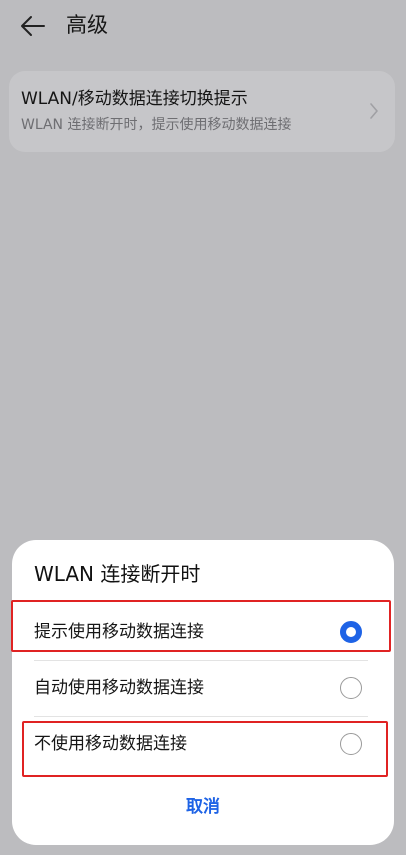 The height and width of the screenshot is (855, 406). What do you see at coordinates (87, 25) in the screenshot?
I see `page-title: 高级` at bounding box center [87, 25].